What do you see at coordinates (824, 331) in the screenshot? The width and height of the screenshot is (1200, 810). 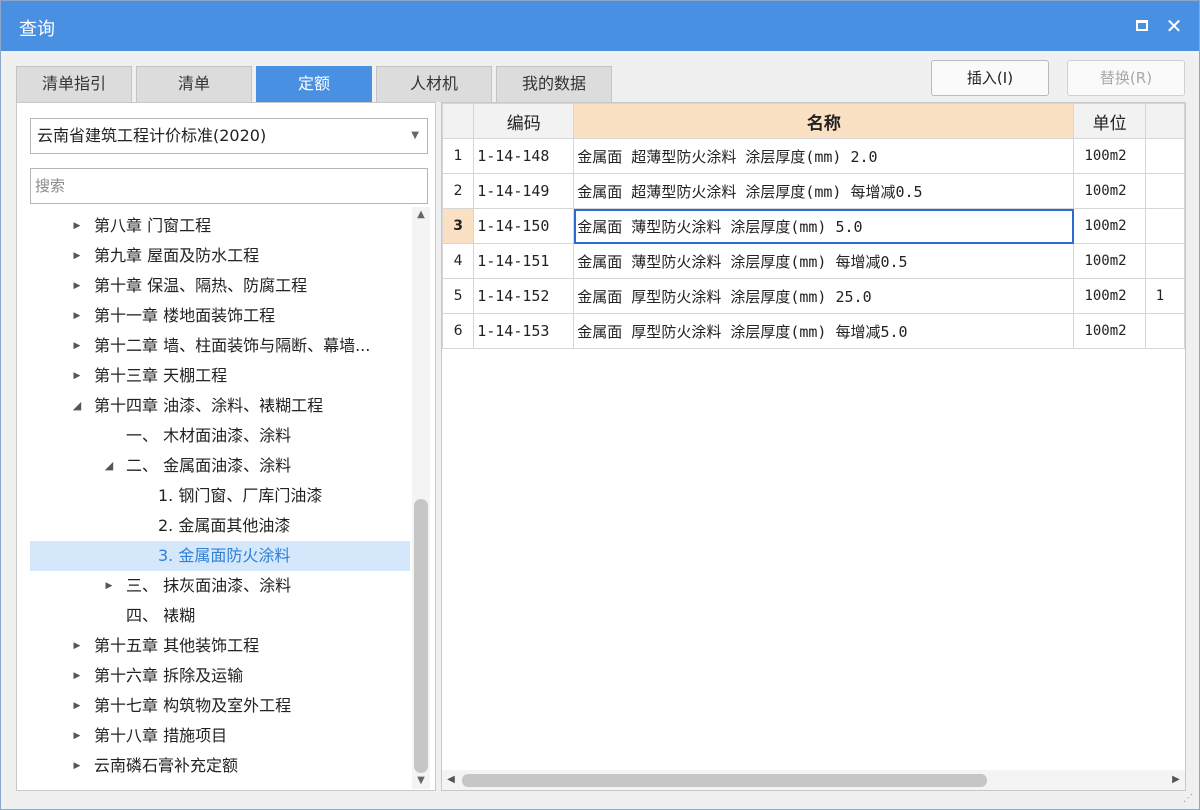 I see `name-cell: 金属面 厚型防火涂料 涂层厚度(mm) 每增减5.0` at bounding box center [824, 331].